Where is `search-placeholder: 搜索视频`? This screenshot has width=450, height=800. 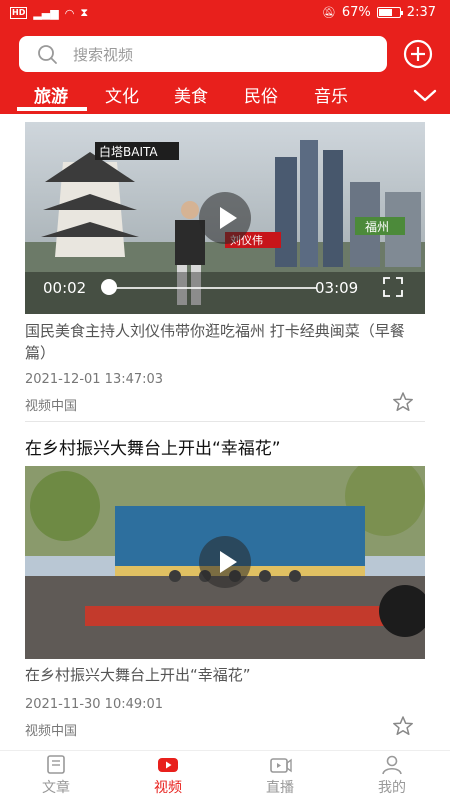
search-placeholder: 搜索视频 is located at coordinates (103, 54).